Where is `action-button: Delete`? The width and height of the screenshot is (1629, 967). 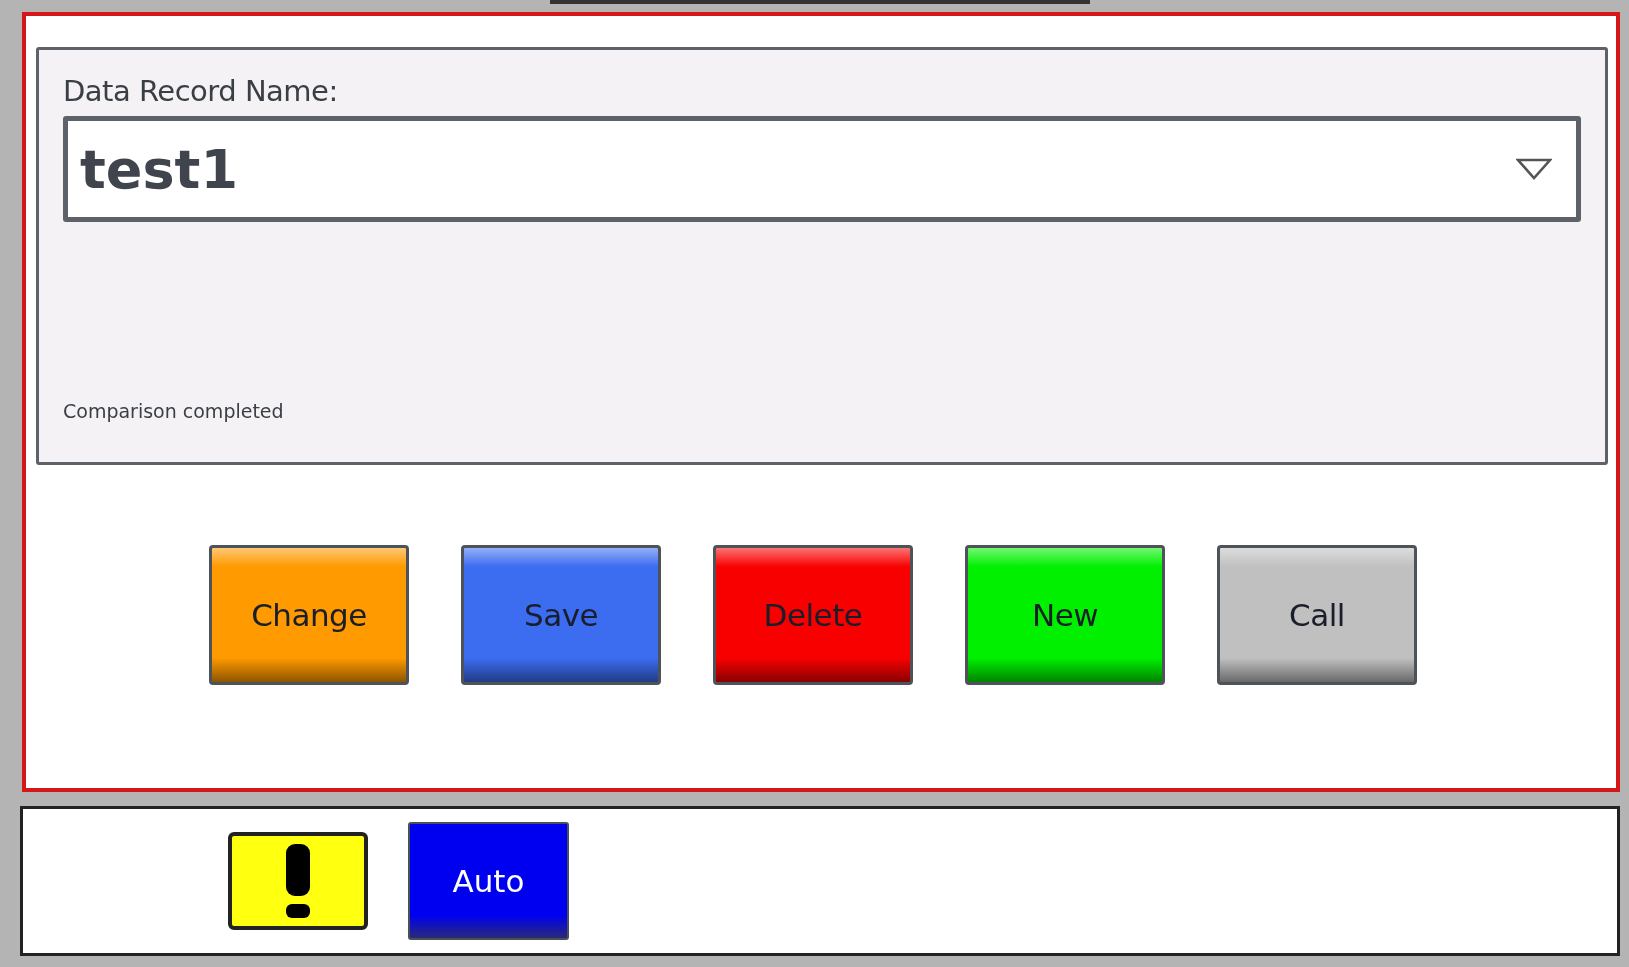
action-button: Delete is located at coordinates (813, 615).